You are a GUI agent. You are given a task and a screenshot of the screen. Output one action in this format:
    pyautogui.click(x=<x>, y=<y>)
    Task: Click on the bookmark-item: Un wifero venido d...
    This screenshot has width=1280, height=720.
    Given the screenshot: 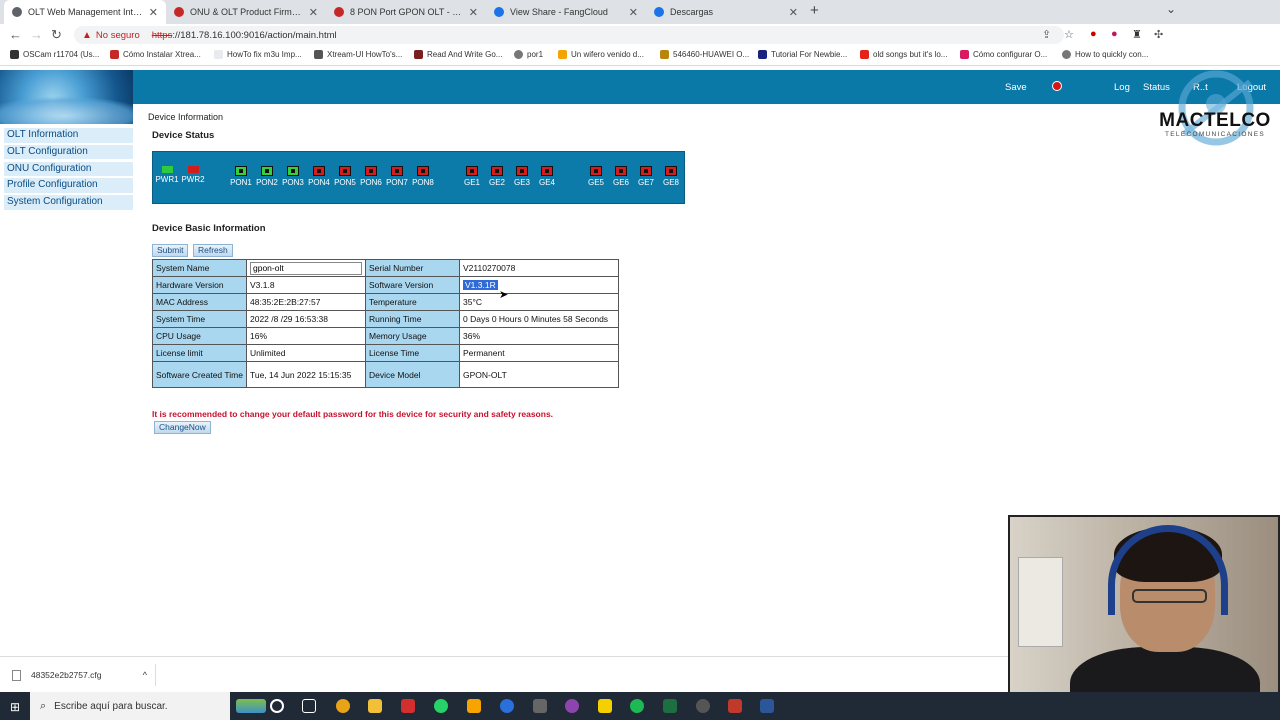 What is the action you would take?
    pyautogui.click(x=601, y=54)
    